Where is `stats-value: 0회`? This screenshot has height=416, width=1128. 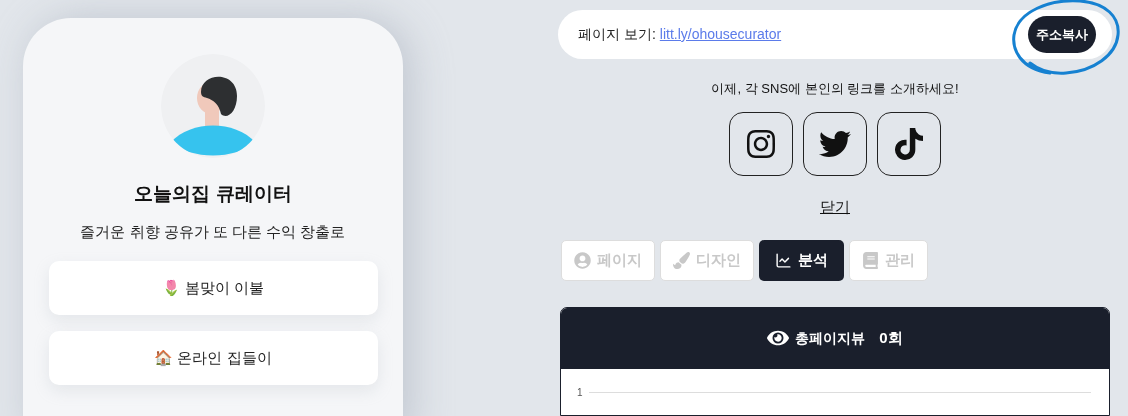
stats-value: 0회 is located at coordinates (891, 338).